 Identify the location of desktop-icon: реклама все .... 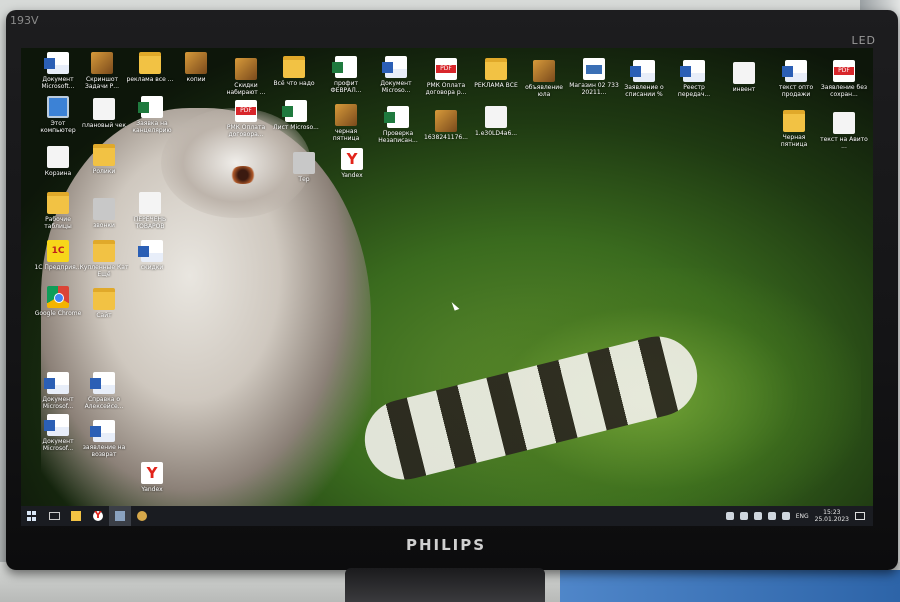
(150, 71).